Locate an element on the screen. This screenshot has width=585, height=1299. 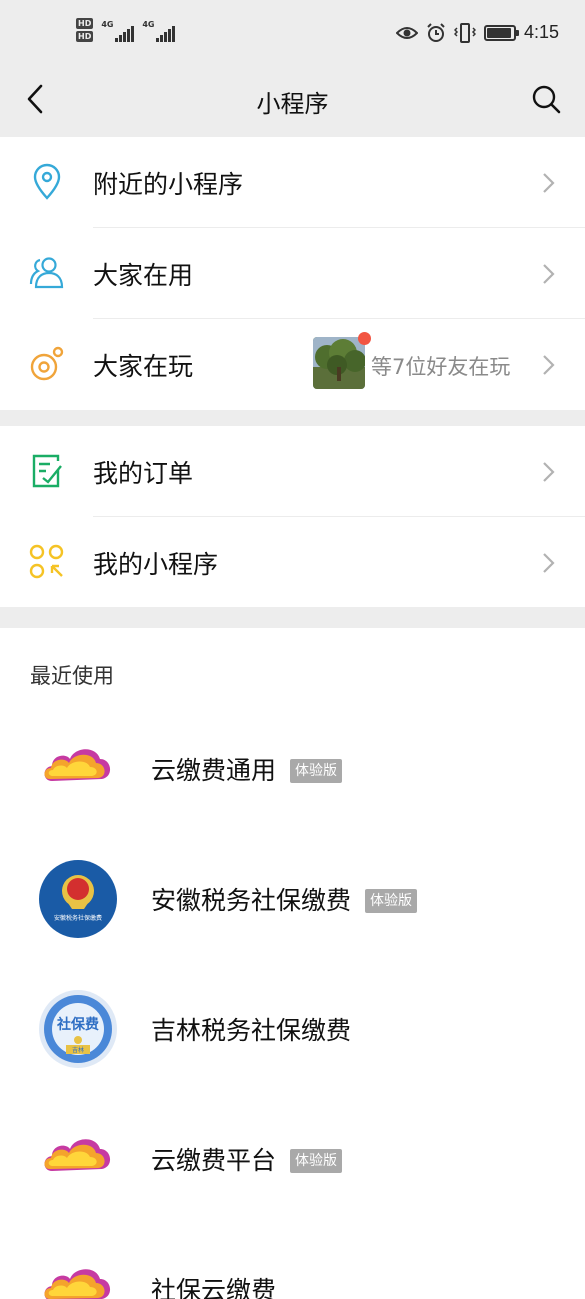
recent-app-name: 云缴费平台 体验版 is located at coordinates (247, 1159).